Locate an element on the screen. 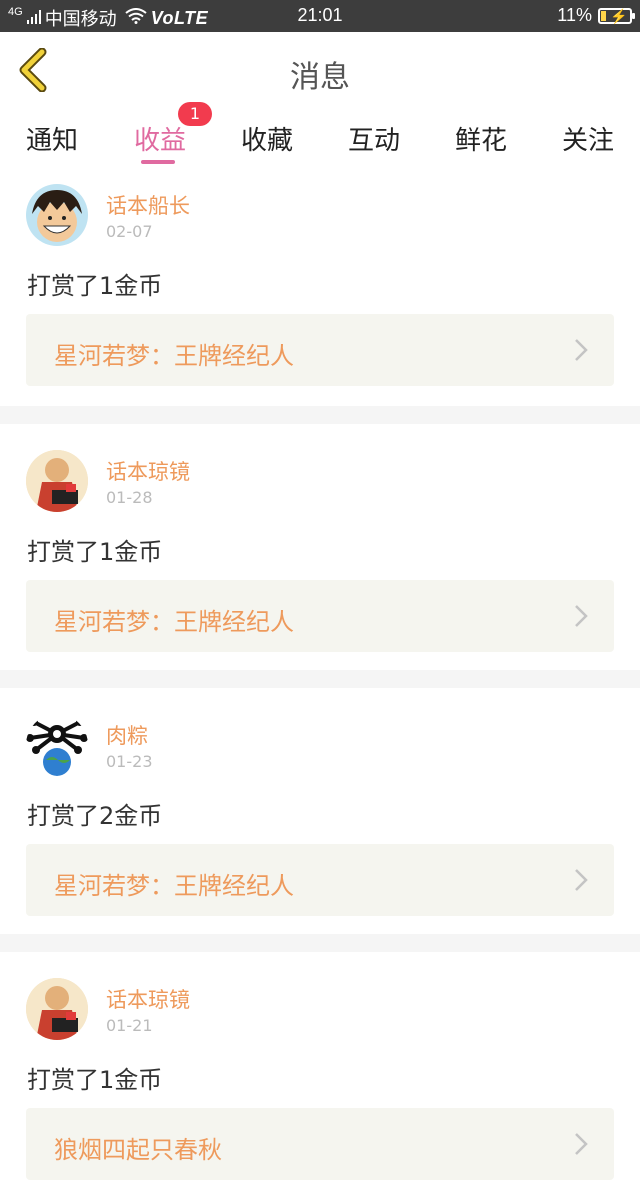  message-text: 打赏了2金币 is located at coordinates (95, 816).